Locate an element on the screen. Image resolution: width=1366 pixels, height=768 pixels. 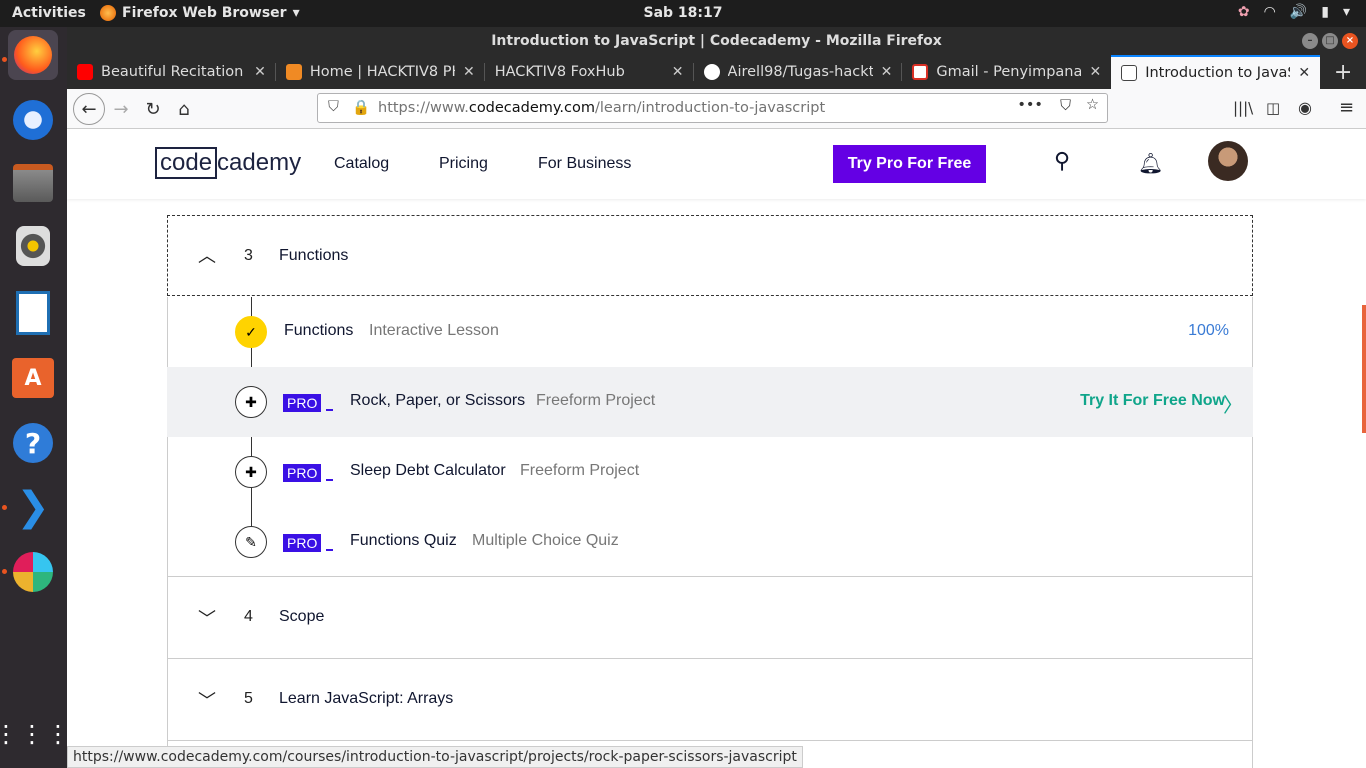
paw-icon: ✿ is located at coordinates (1243, 12).